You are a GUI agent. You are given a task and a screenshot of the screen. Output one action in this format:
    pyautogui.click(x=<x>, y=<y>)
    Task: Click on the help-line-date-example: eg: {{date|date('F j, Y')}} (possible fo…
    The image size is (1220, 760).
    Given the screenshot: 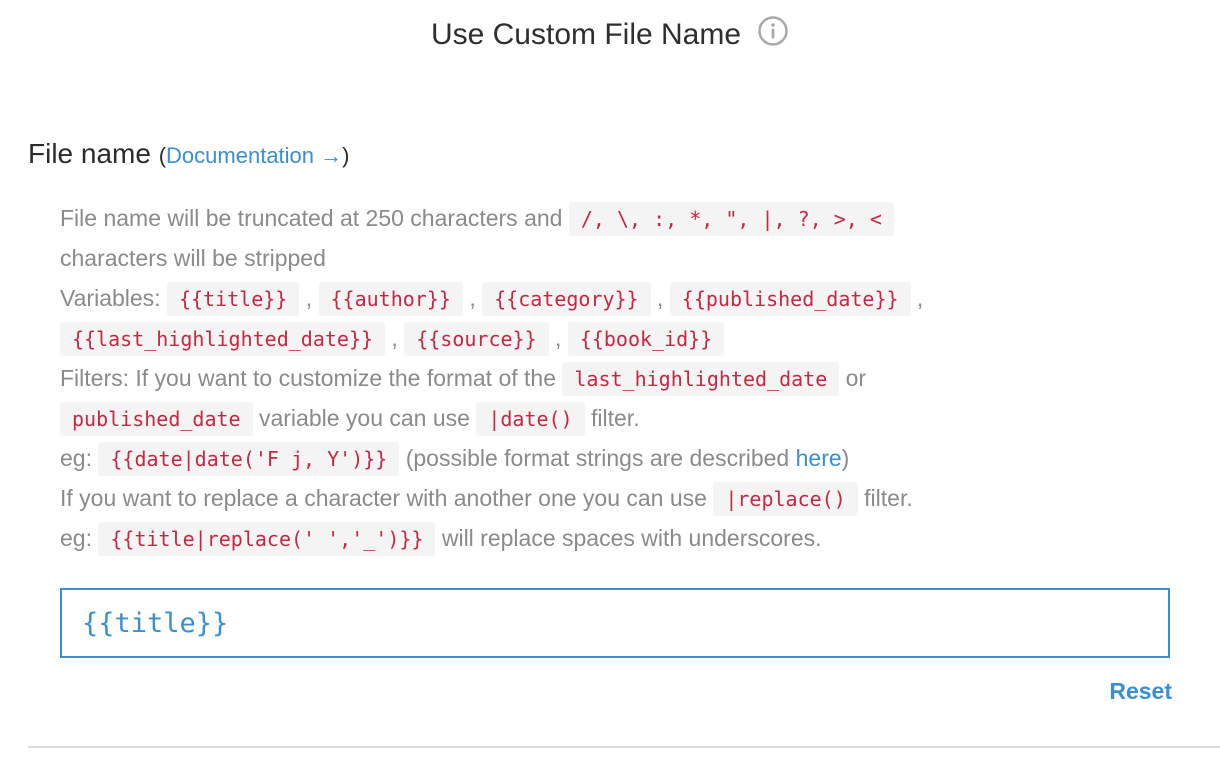 What is the action you would take?
    pyautogui.click(x=615, y=458)
    